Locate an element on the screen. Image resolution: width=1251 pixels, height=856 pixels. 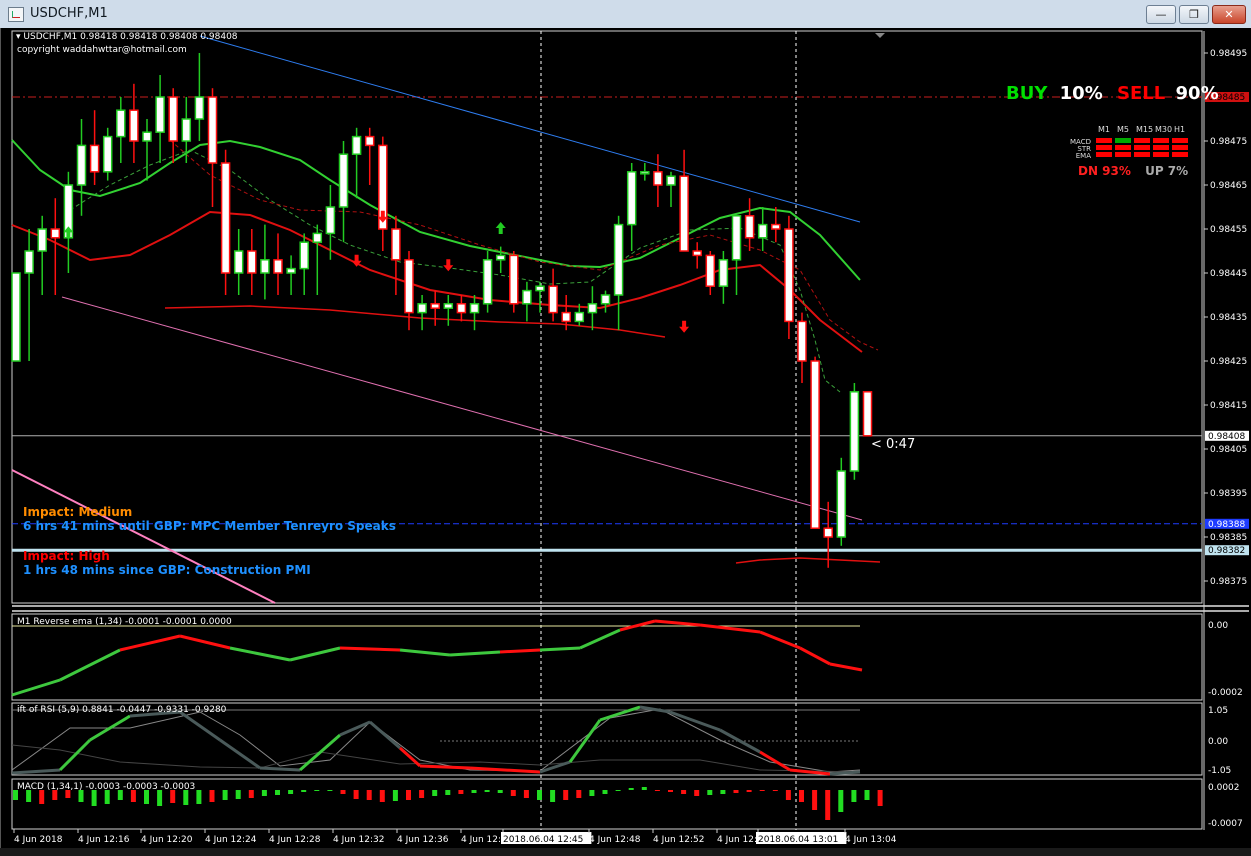
price-tick-label: 0.98415 is located at coordinates (1228, 406).